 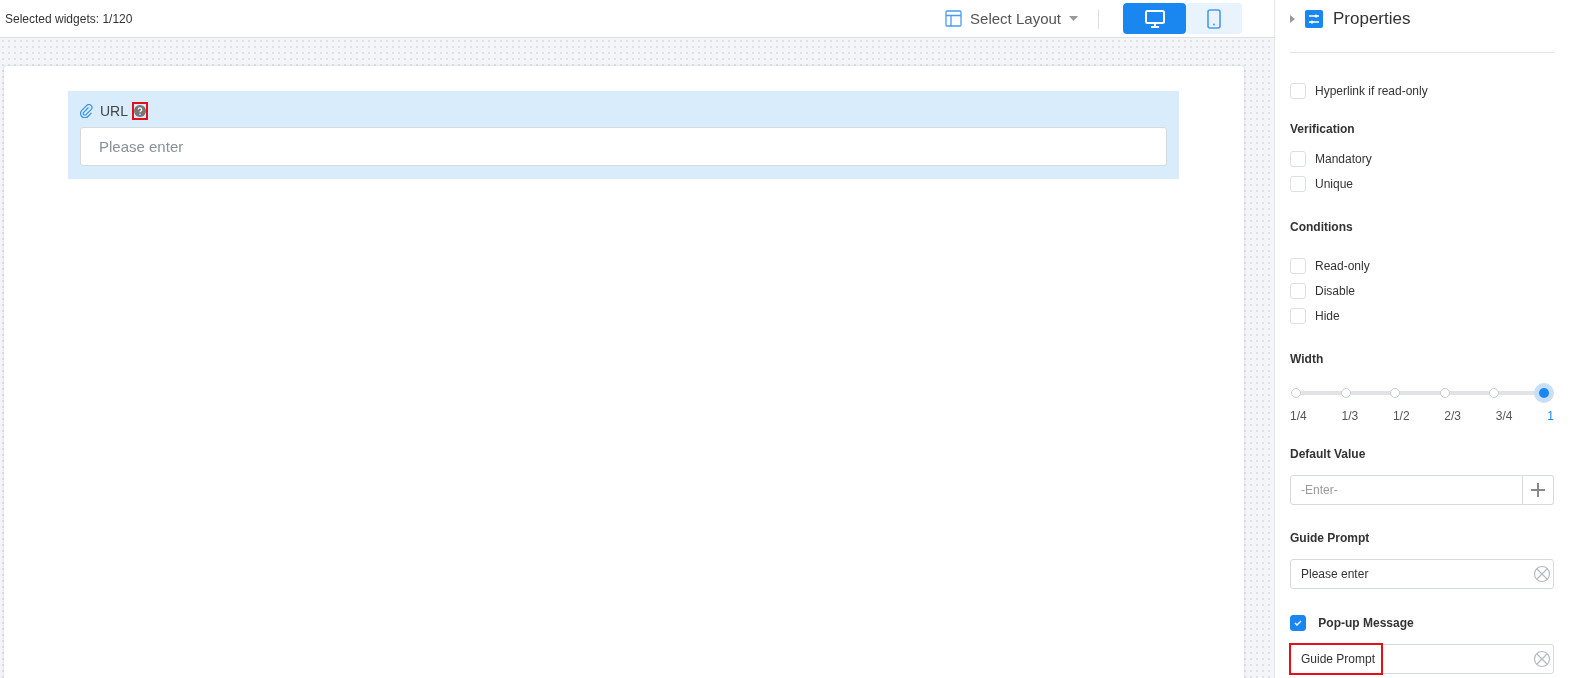 I want to click on checkbox-option: Hide, so click(x=1422, y=315).